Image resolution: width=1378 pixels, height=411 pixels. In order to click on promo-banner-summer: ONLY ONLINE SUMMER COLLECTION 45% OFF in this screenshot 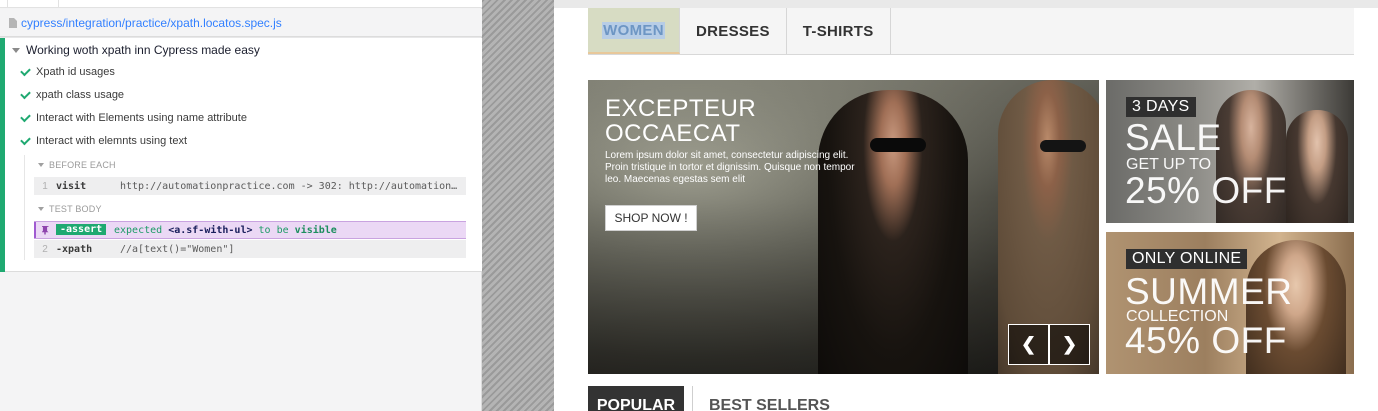, I will do `click(1230, 303)`.